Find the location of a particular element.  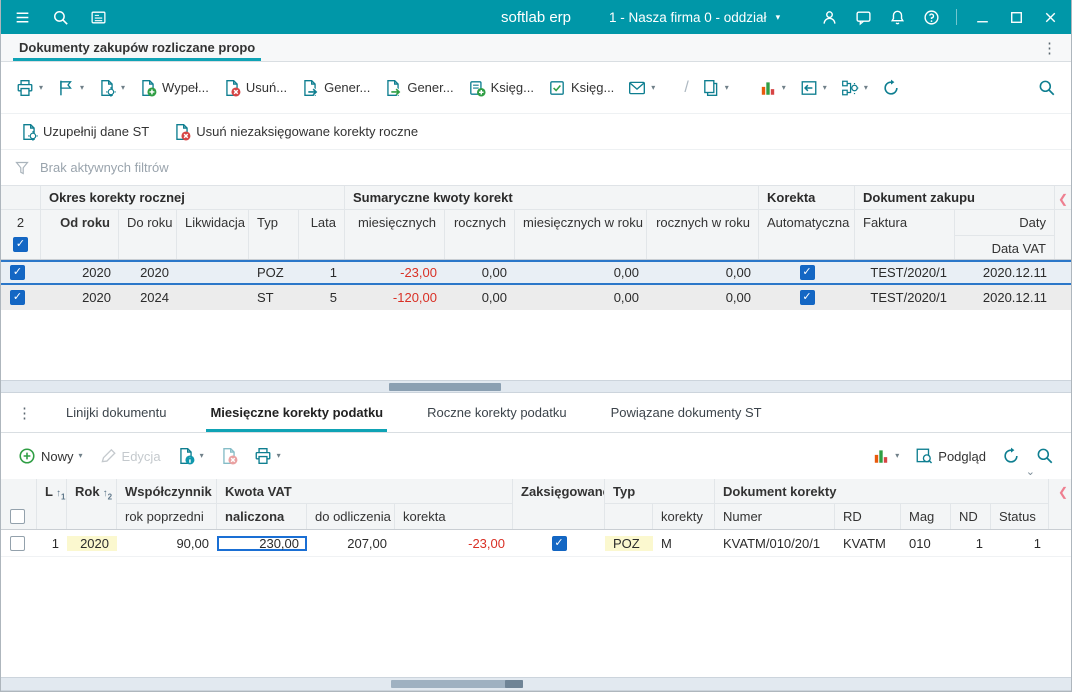

column-header-do-roku: Do roku is located at coordinates (148, 234).